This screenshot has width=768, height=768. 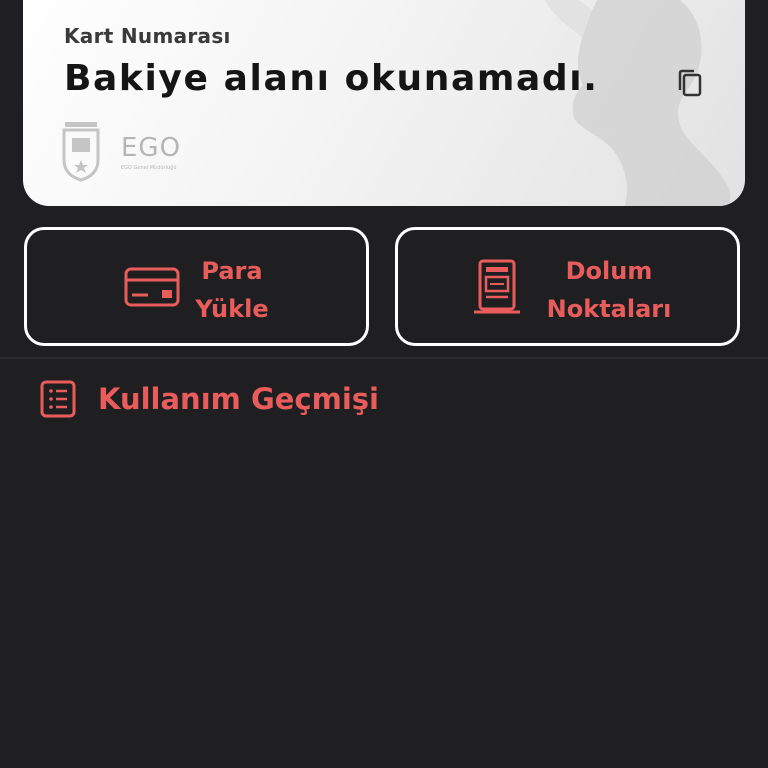 I want to click on top-up-points-button: Dolum Noktaları, so click(x=567, y=286).